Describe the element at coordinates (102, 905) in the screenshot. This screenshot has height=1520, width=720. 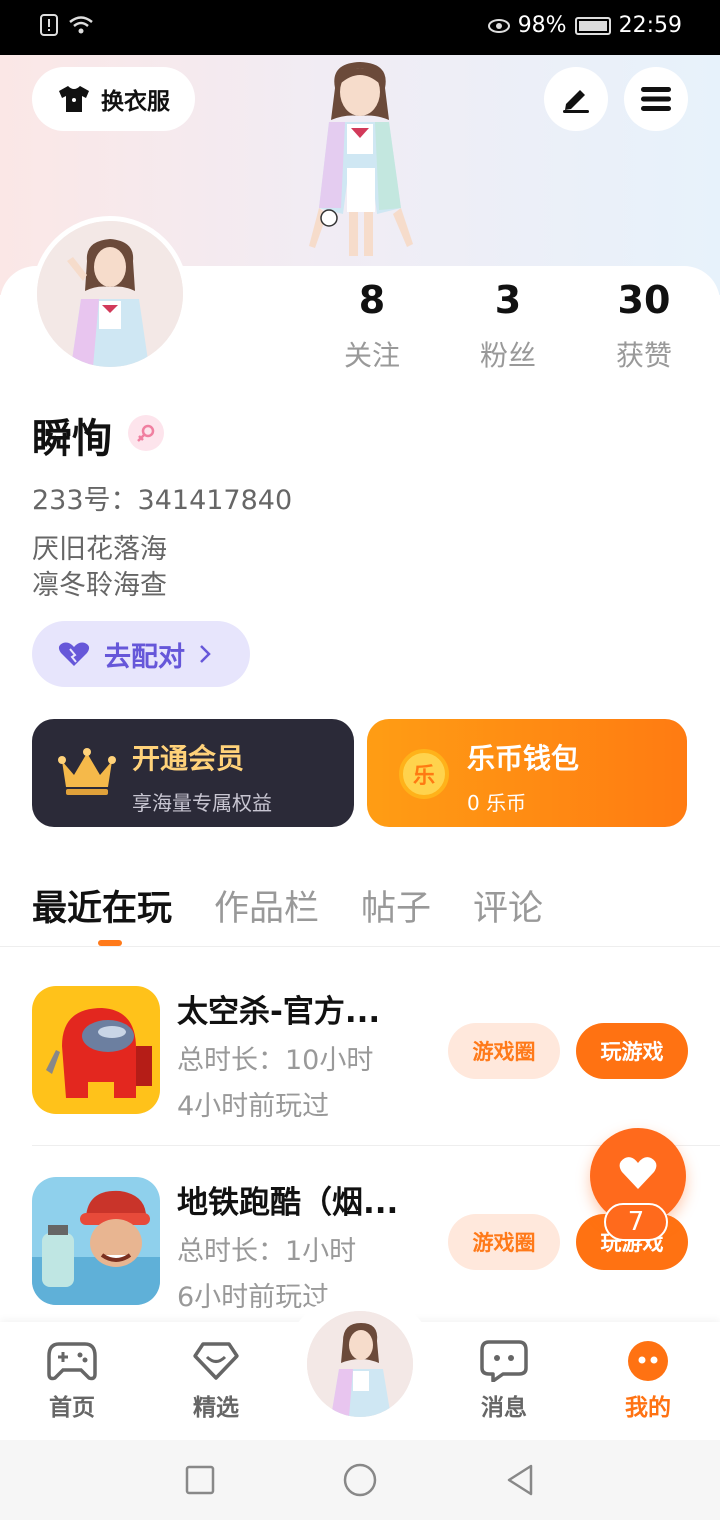
I see `tab-recently-played: 最近在玩` at that location.